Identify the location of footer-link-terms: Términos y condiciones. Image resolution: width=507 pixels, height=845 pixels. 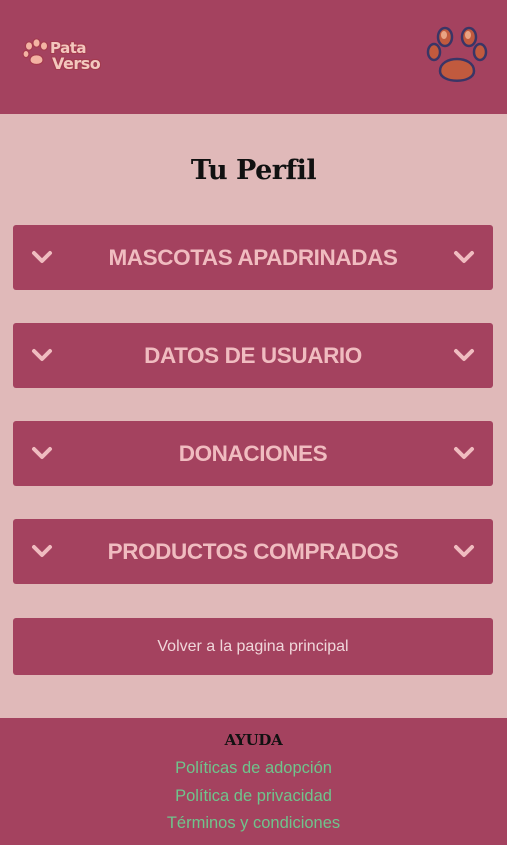
(253, 823).